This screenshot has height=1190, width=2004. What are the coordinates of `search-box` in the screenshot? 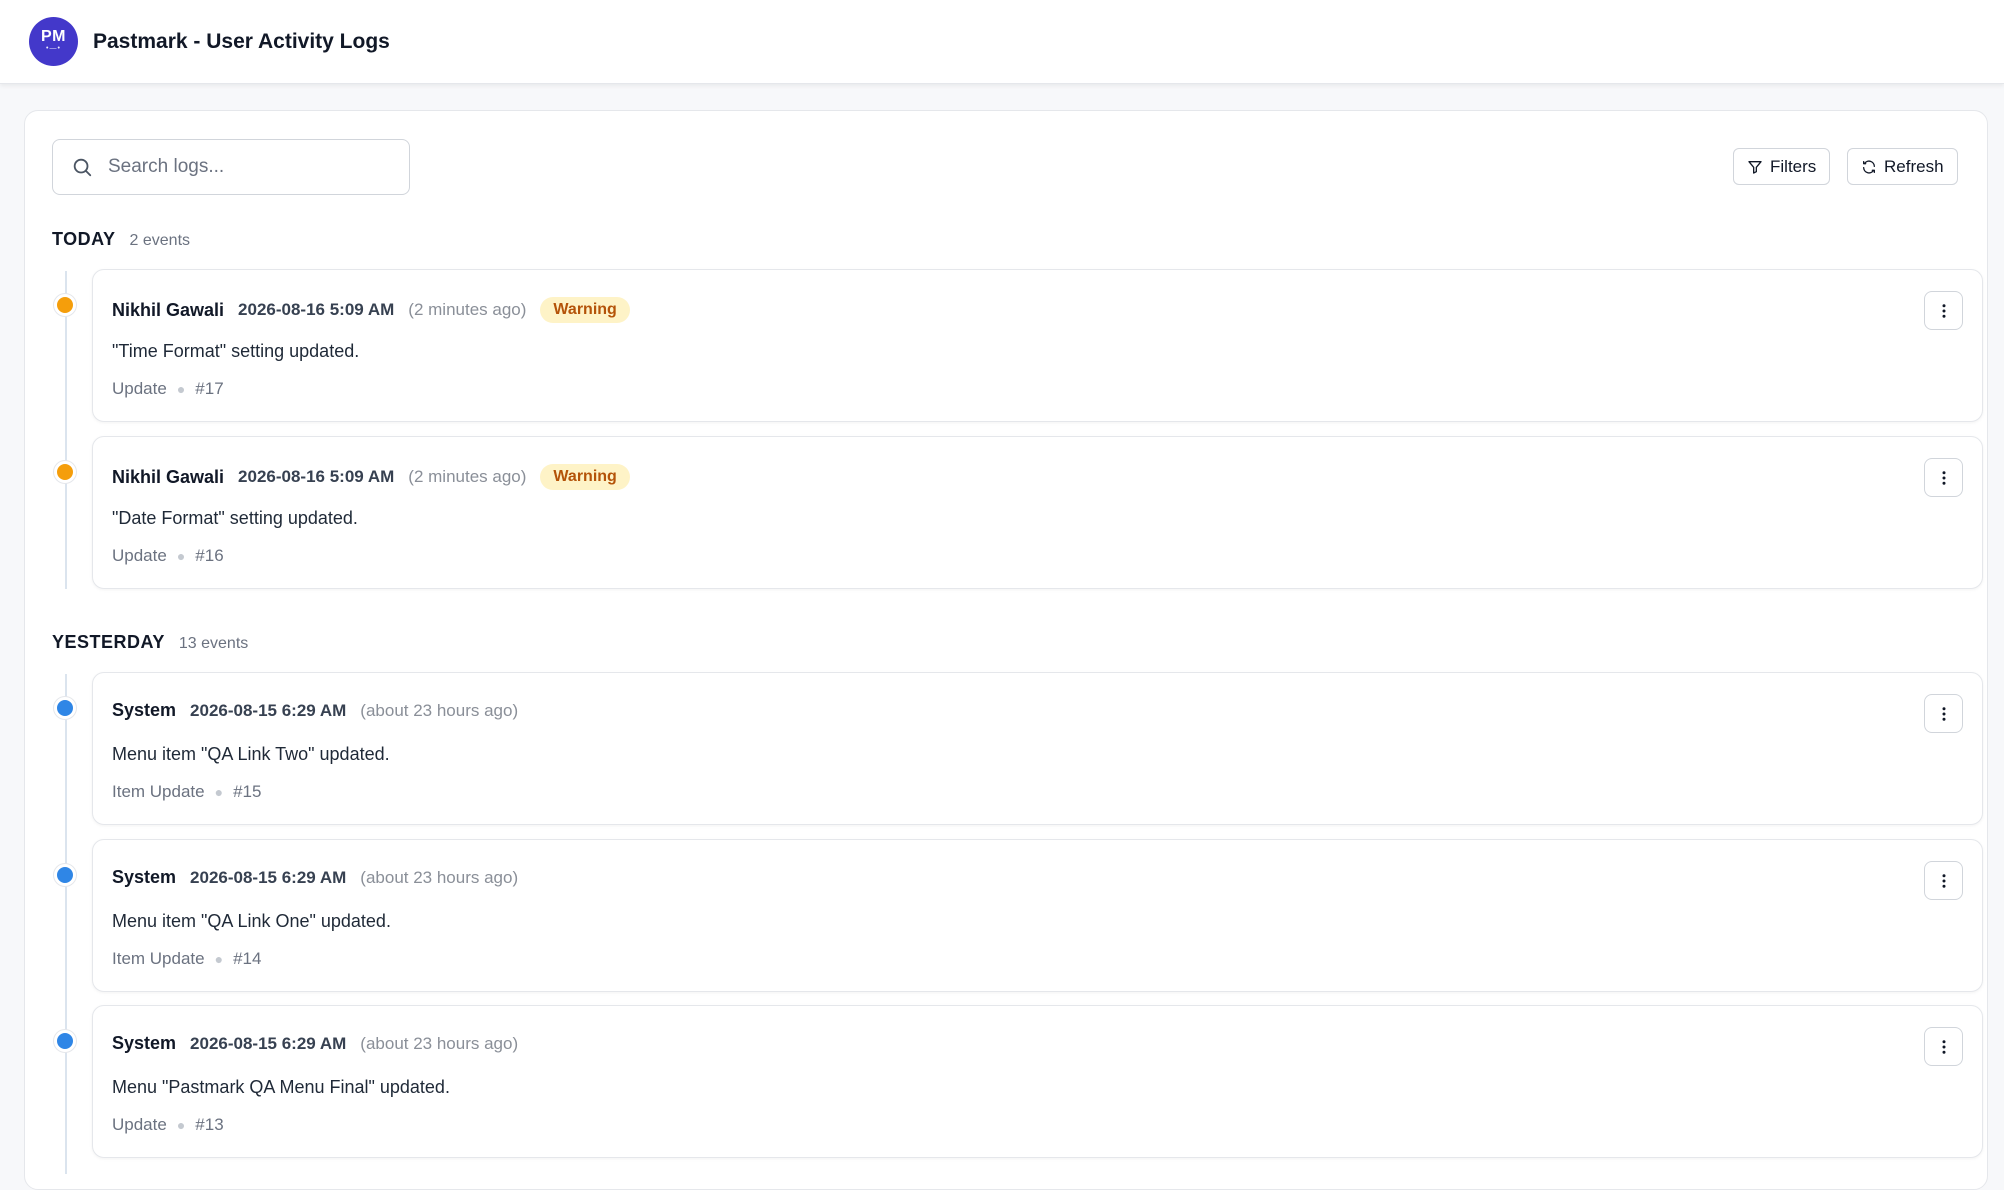 It's located at (231, 167).